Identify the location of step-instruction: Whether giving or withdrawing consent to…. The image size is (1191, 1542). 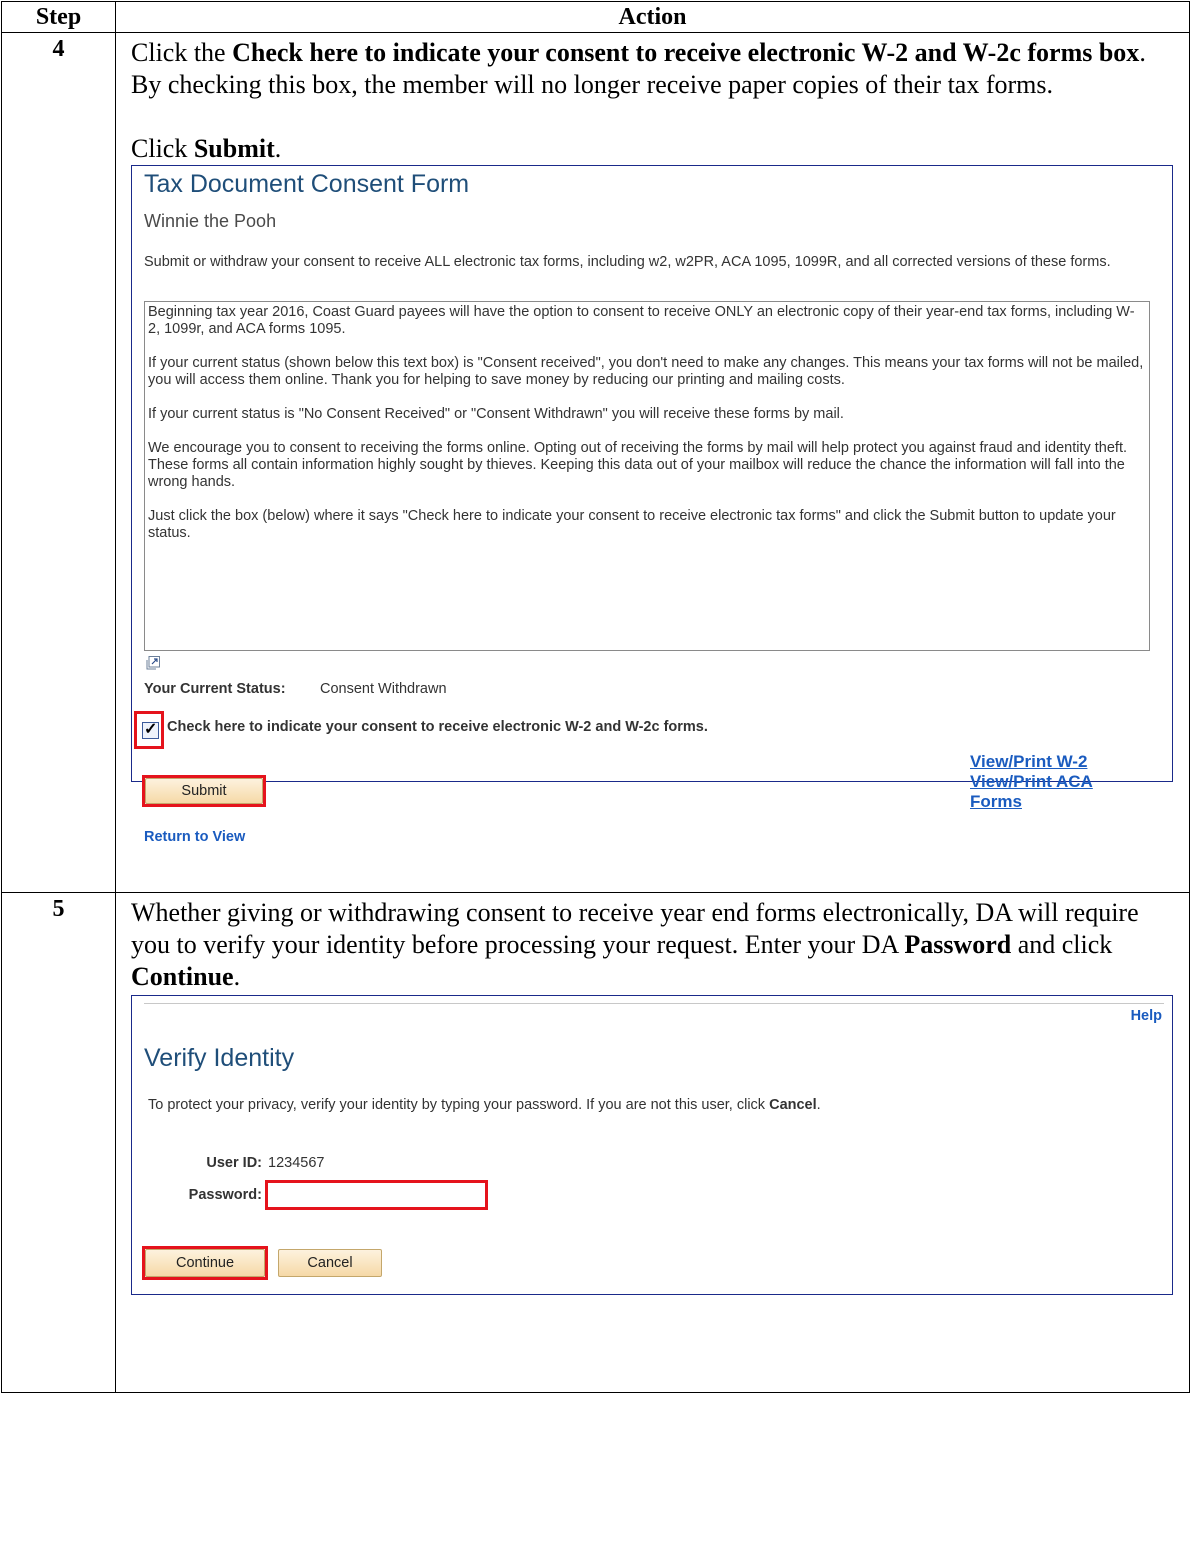
(635, 944).